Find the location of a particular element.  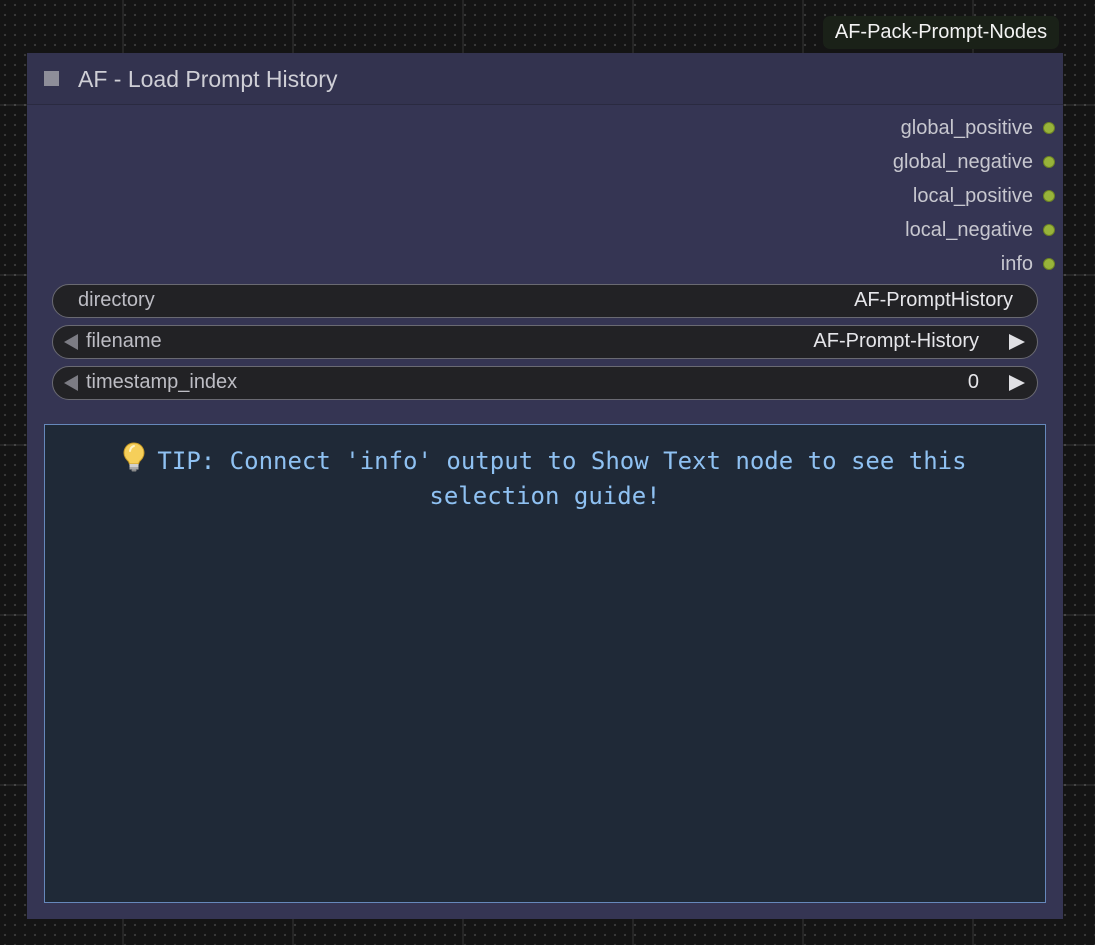

tip-line-2: selection guide! is located at coordinates (545, 496).